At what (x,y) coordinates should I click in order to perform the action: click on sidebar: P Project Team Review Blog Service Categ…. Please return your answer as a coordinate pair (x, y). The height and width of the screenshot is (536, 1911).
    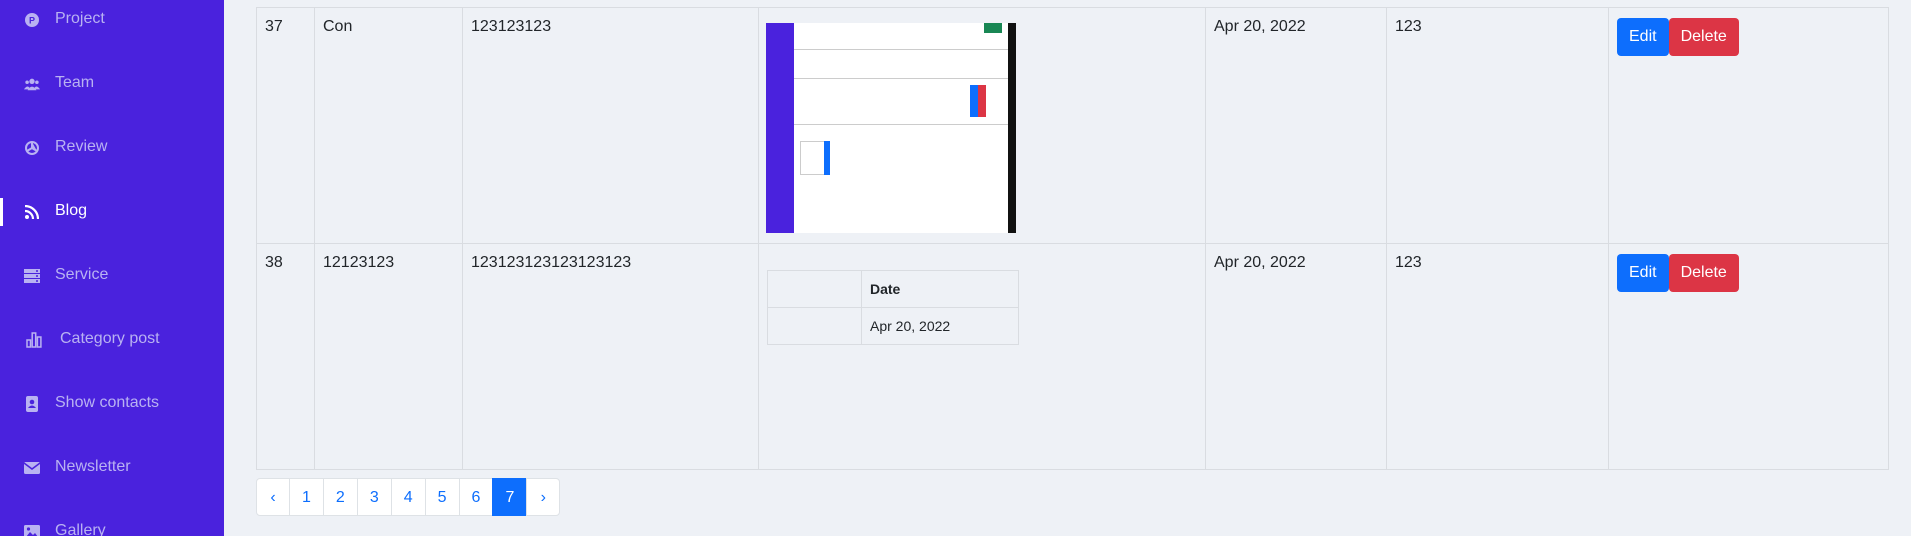
    Looking at the image, I should click on (112, 268).